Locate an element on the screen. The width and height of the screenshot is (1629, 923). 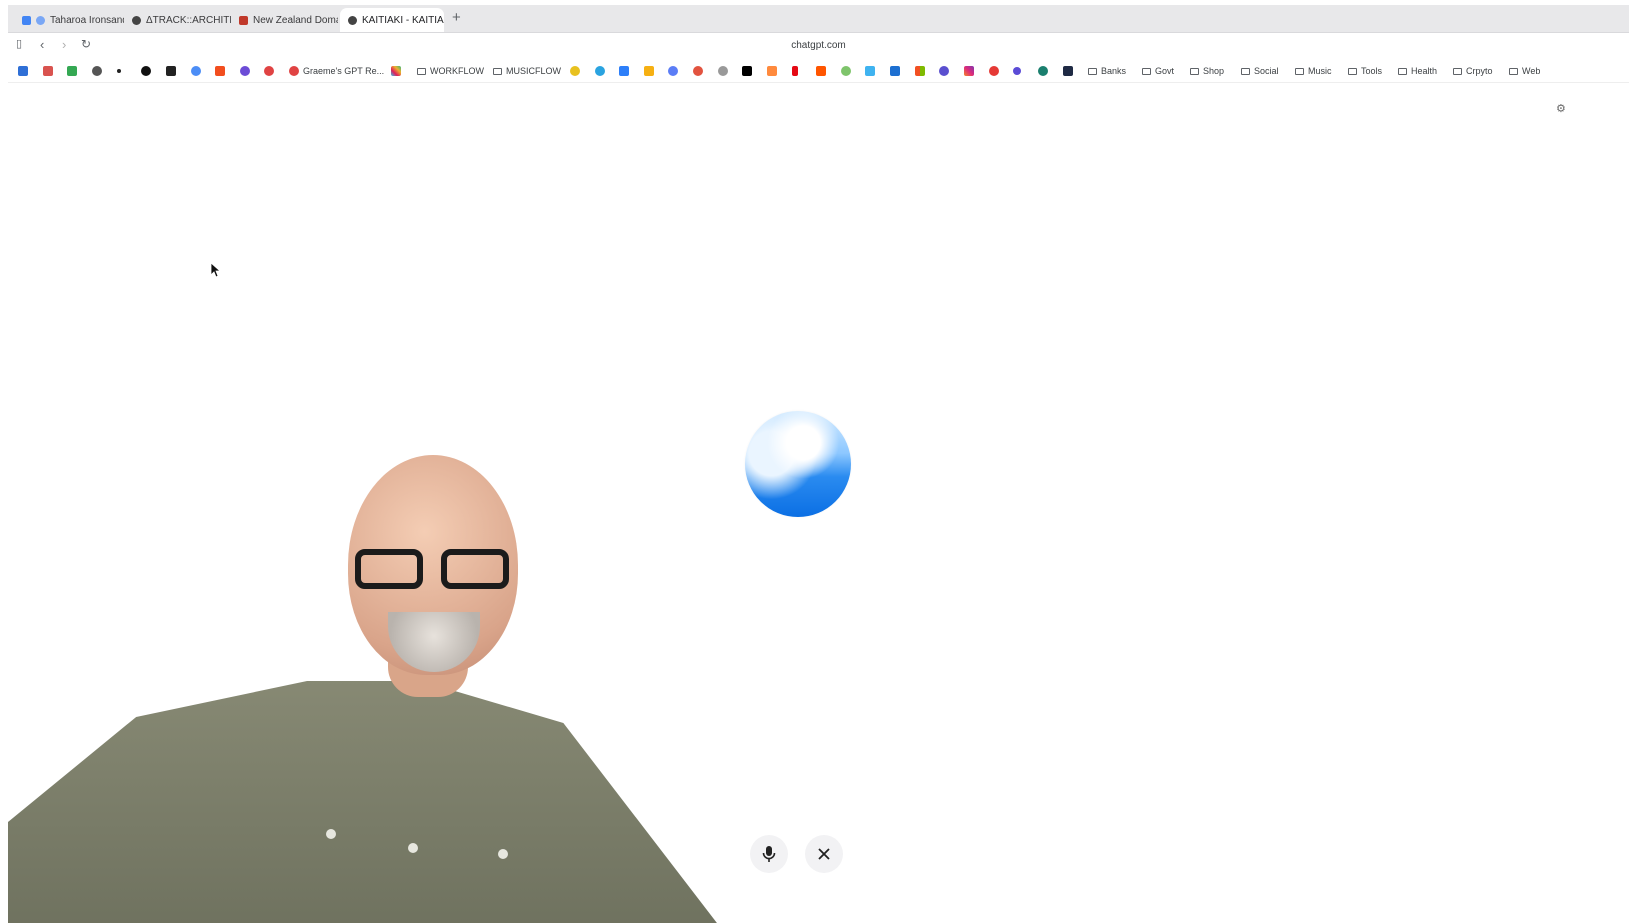
tab-nz-domain: New Zealand Domain is located at coordinates (284, 20).